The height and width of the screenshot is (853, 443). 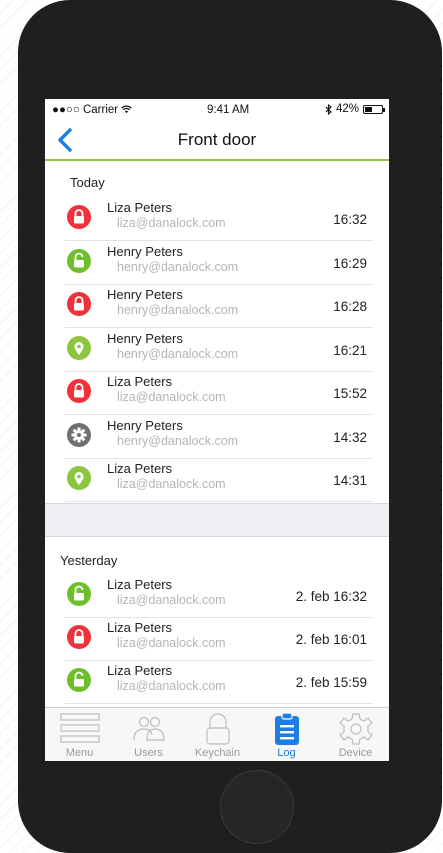 What do you see at coordinates (79, 753) in the screenshot?
I see `tab-label: Menu` at bounding box center [79, 753].